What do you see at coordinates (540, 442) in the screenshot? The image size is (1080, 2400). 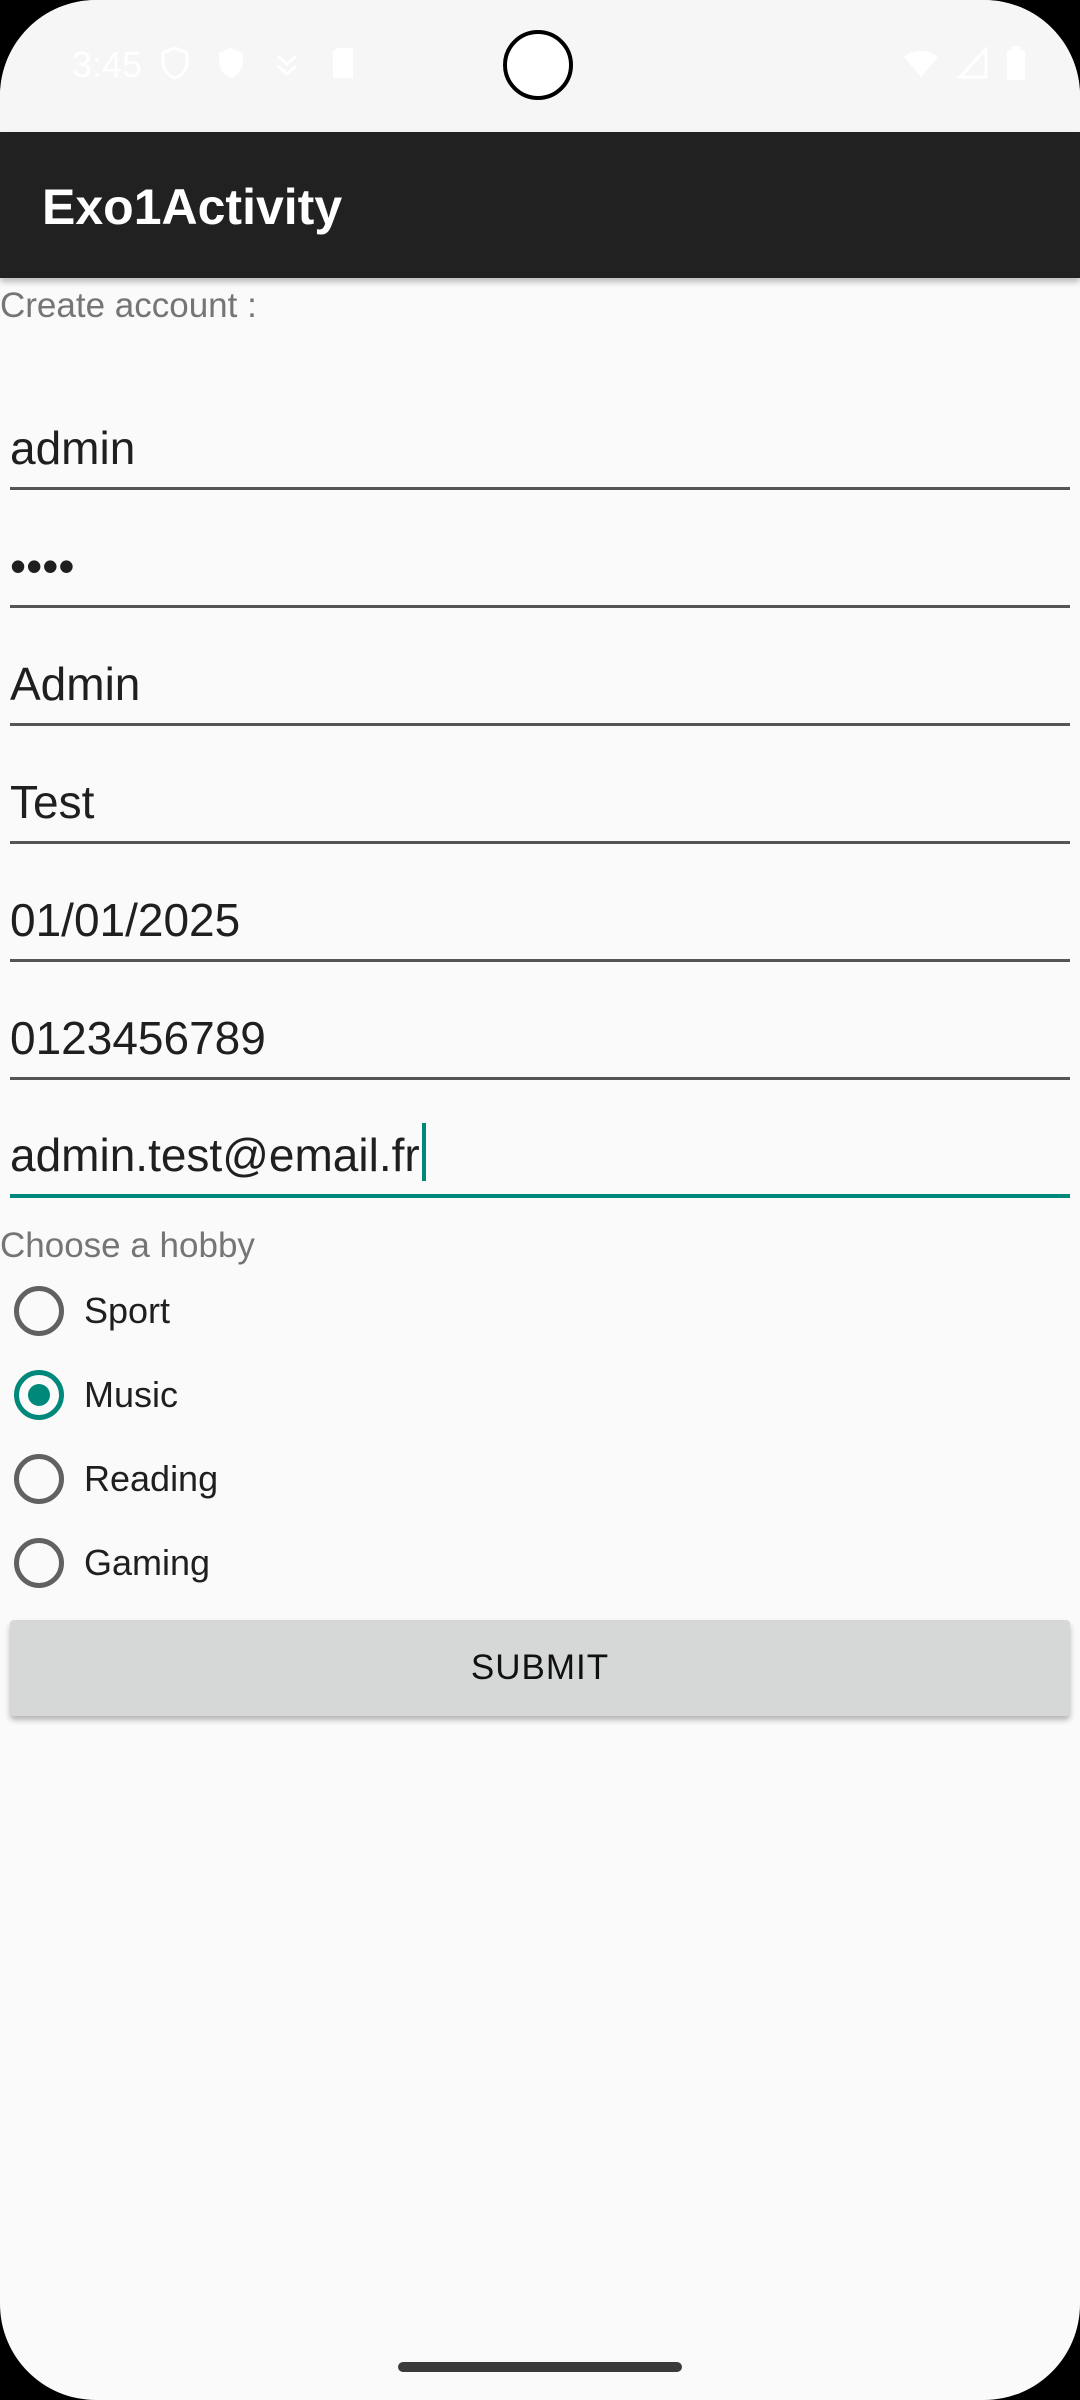 I see `username-field: admin` at bounding box center [540, 442].